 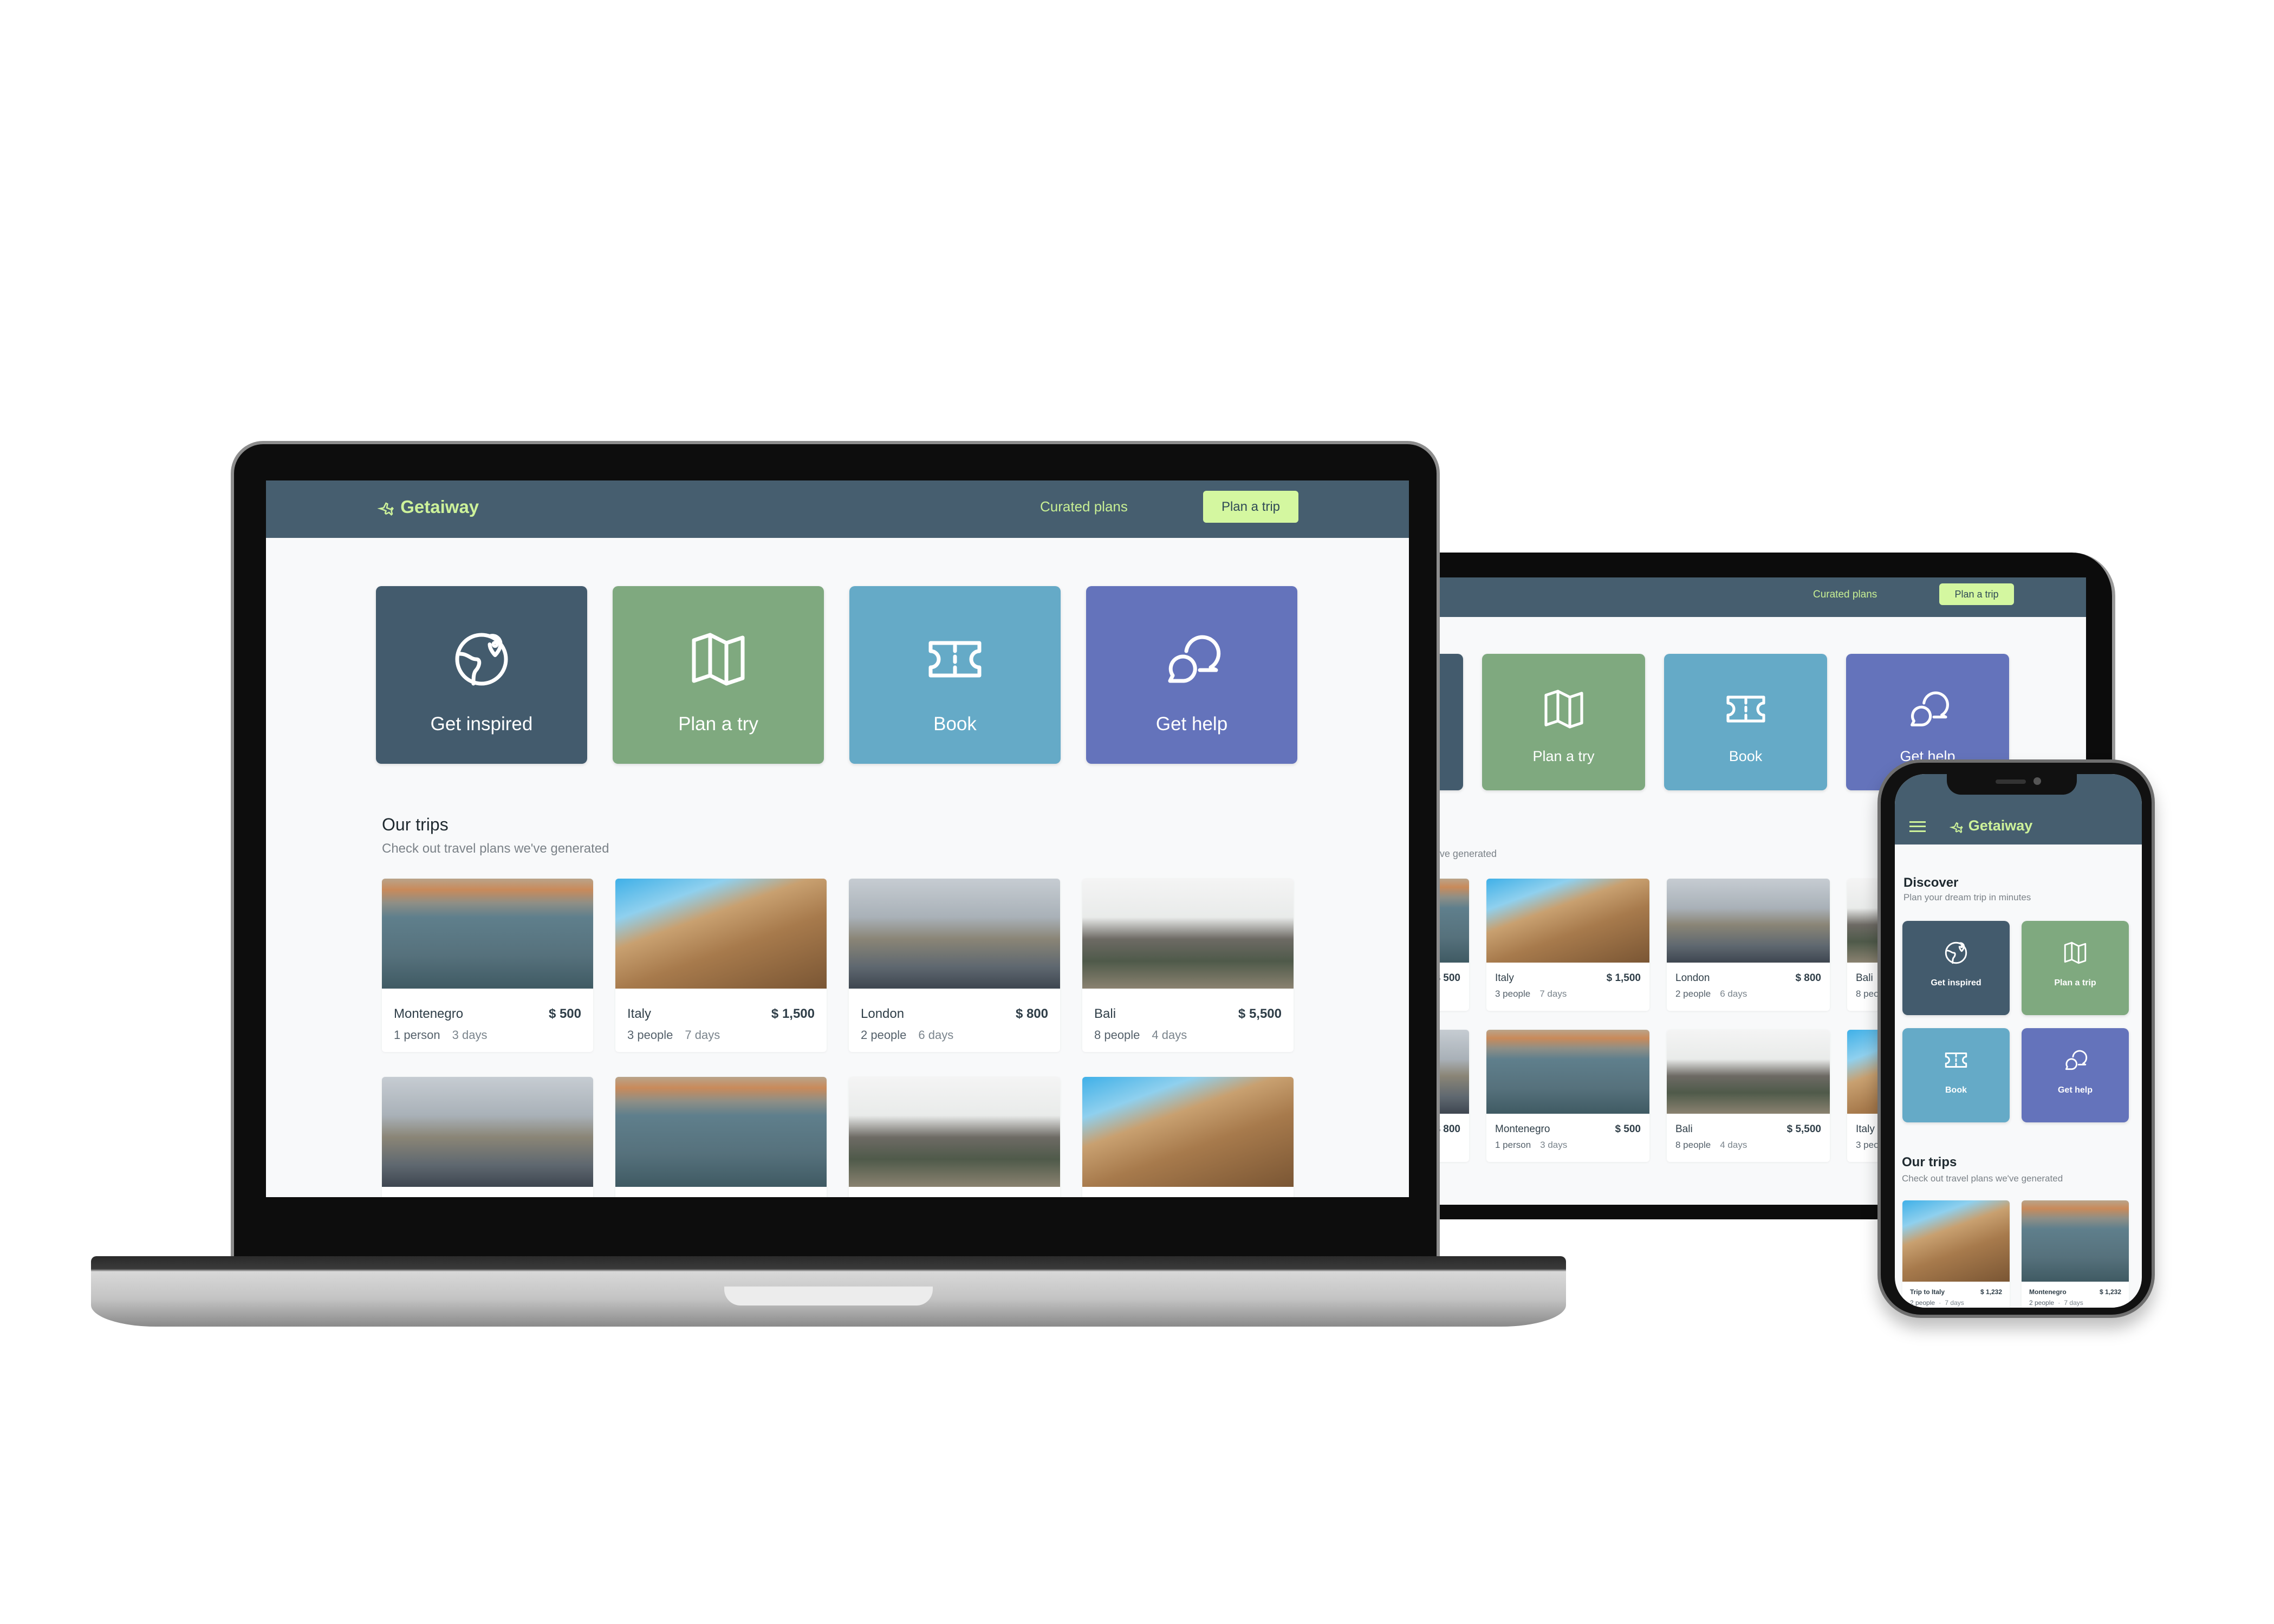 I want to click on trip-name: London, so click(x=883, y=1013).